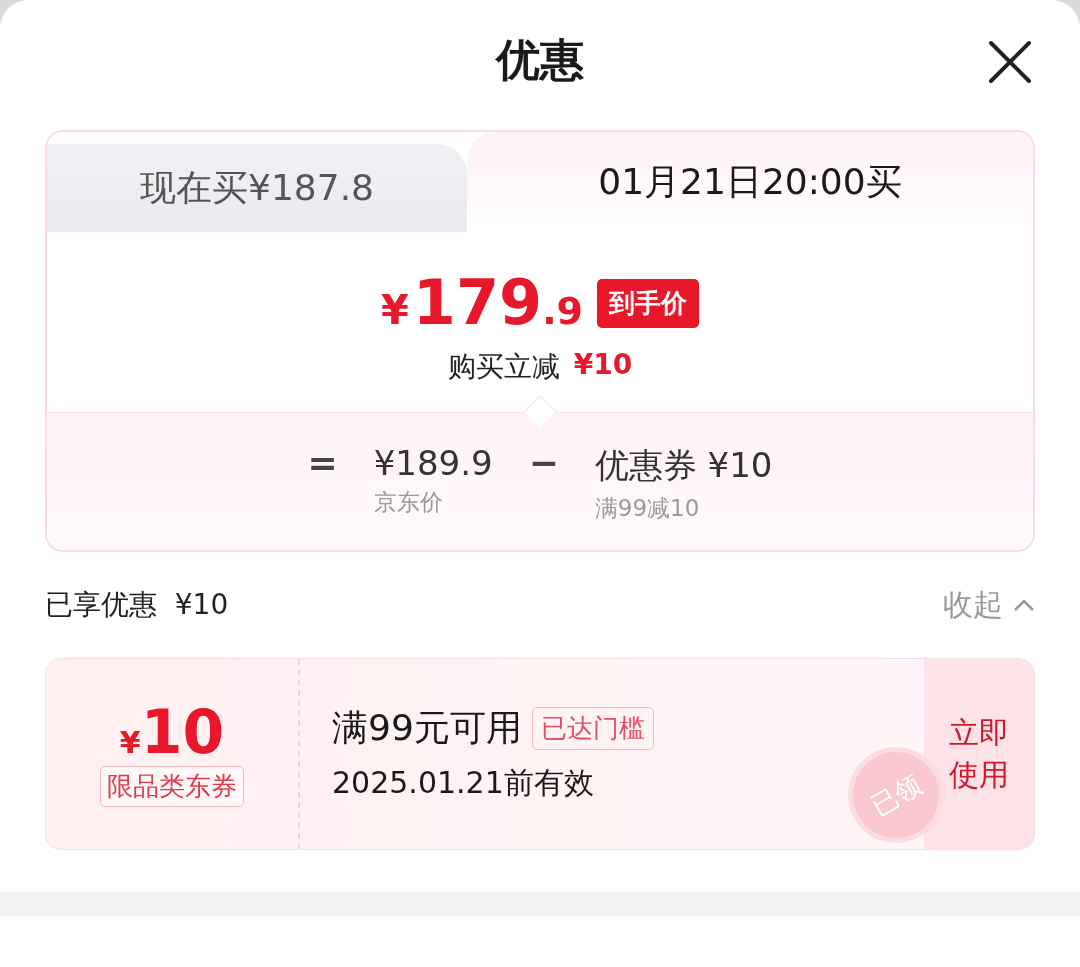  I want to click on sheet-title: 优惠, so click(540, 59).